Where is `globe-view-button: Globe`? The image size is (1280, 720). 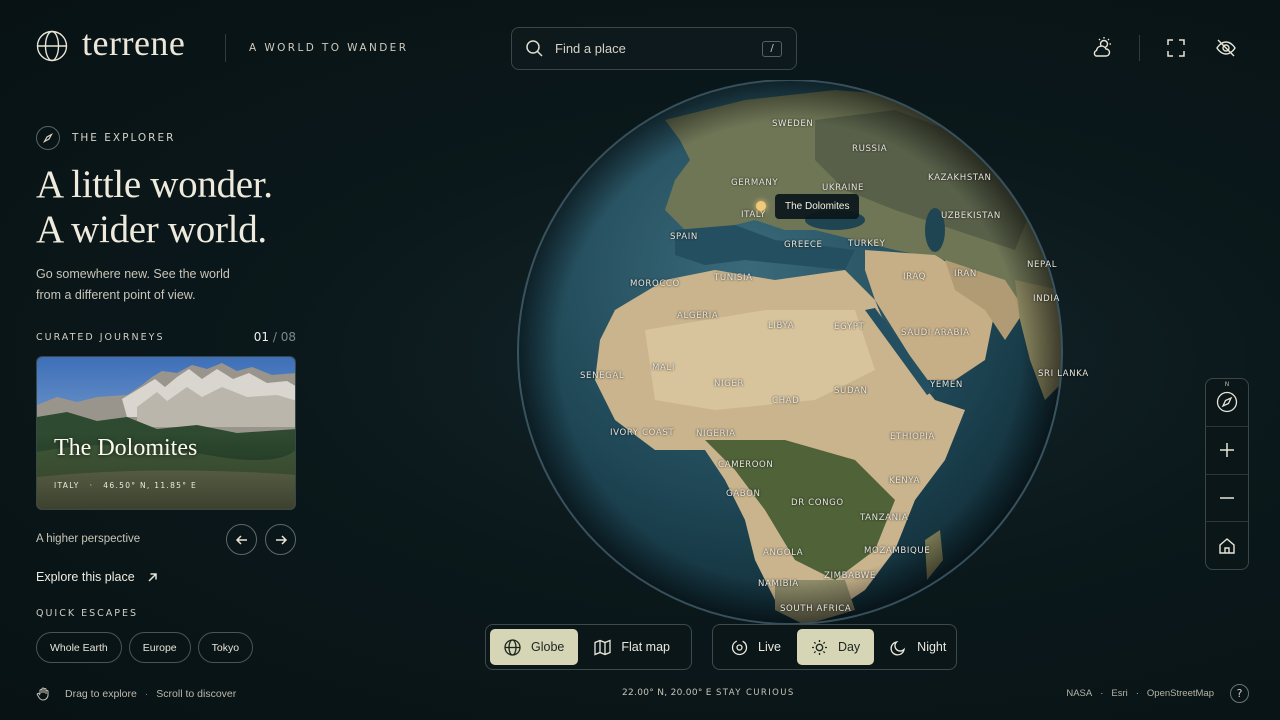 globe-view-button: Globe is located at coordinates (534, 647).